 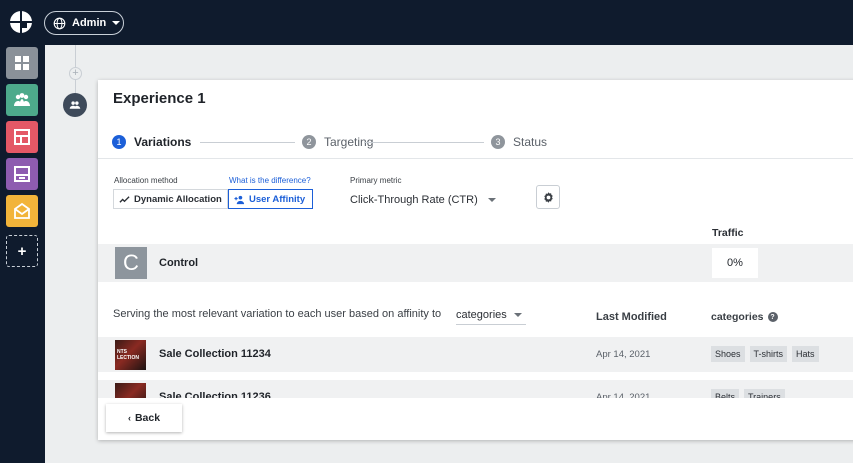 What do you see at coordinates (481, 314) in the screenshot?
I see `affinity-select-value: categories` at bounding box center [481, 314].